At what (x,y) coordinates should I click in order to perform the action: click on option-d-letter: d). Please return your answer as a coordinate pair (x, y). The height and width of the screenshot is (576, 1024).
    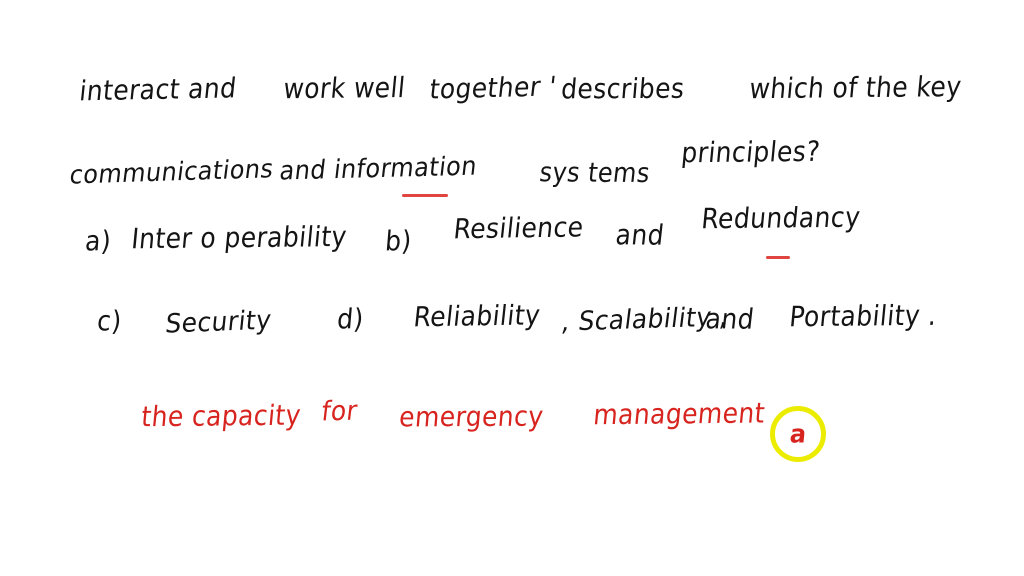
    Looking at the image, I should click on (351, 318).